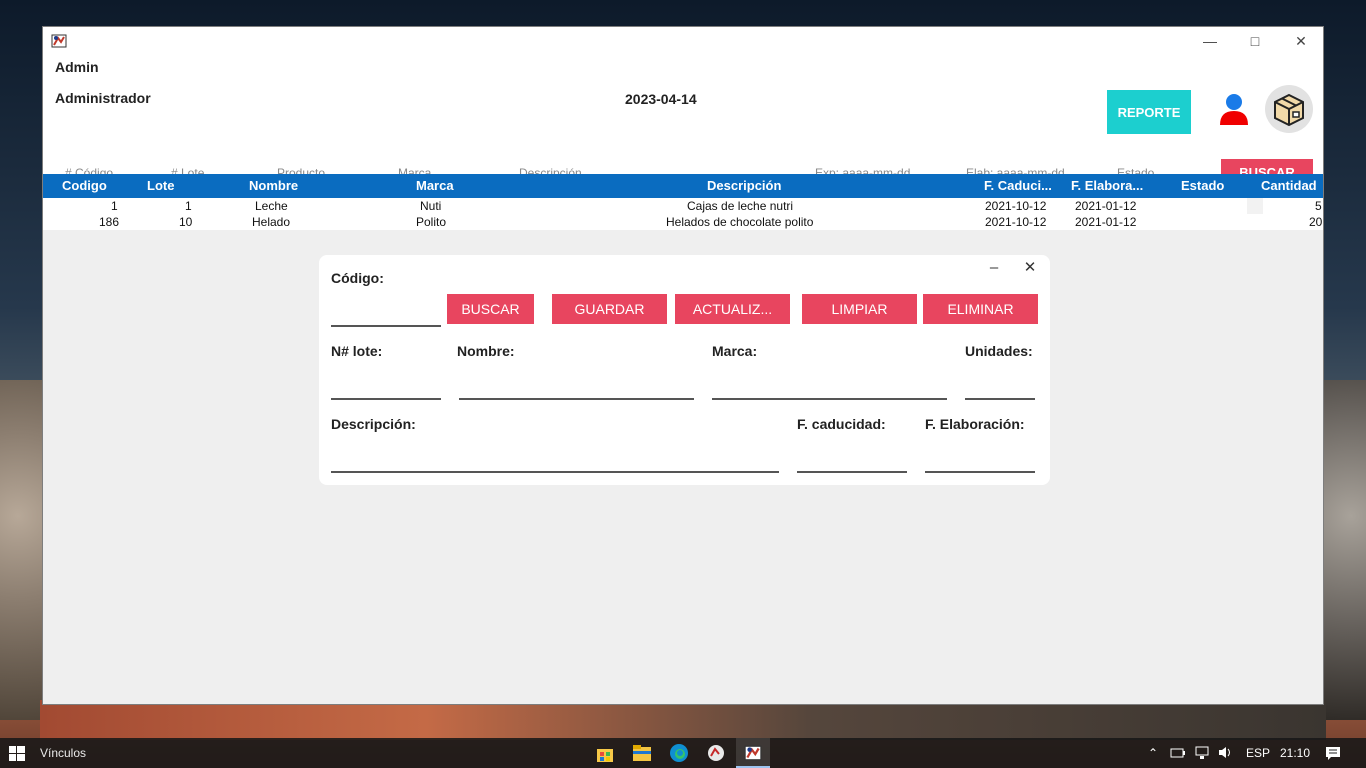  Describe the element at coordinates (102, 185) in the screenshot. I see `column-header: Codigo` at that location.